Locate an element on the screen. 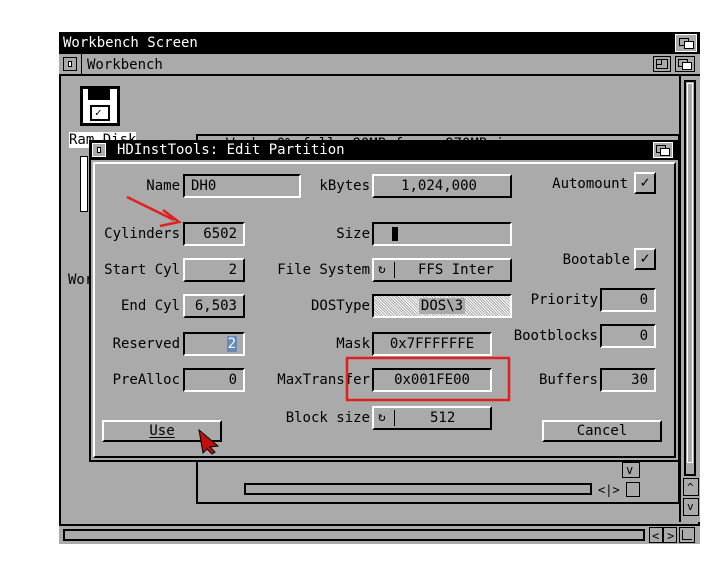 The width and height of the screenshot is (720, 568). red-arrow-icon is located at coordinates (154, 211).